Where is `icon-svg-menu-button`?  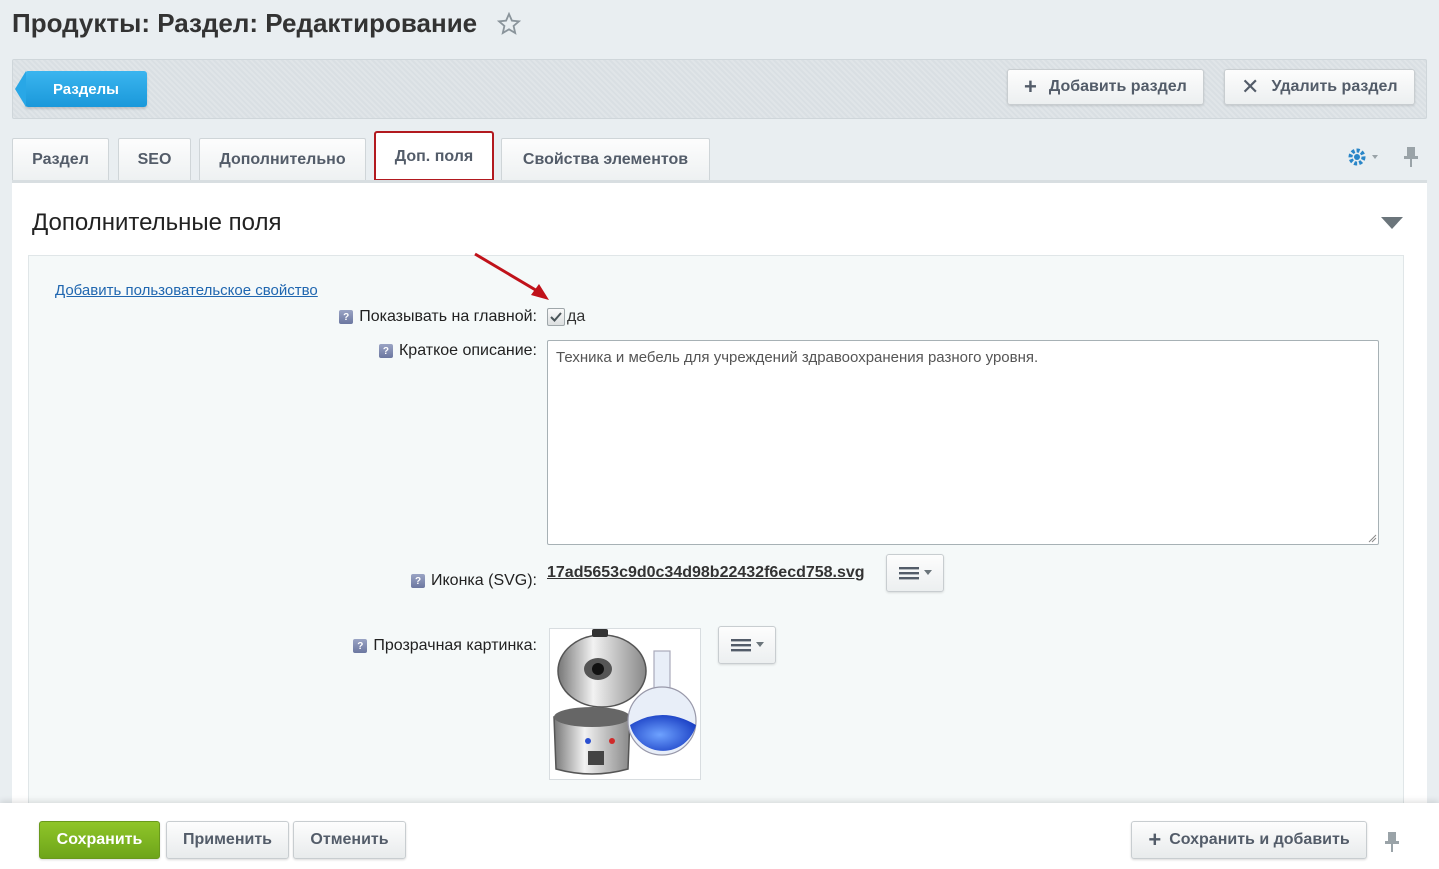
icon-svg-menu-button is located at coordinates (915, 573).